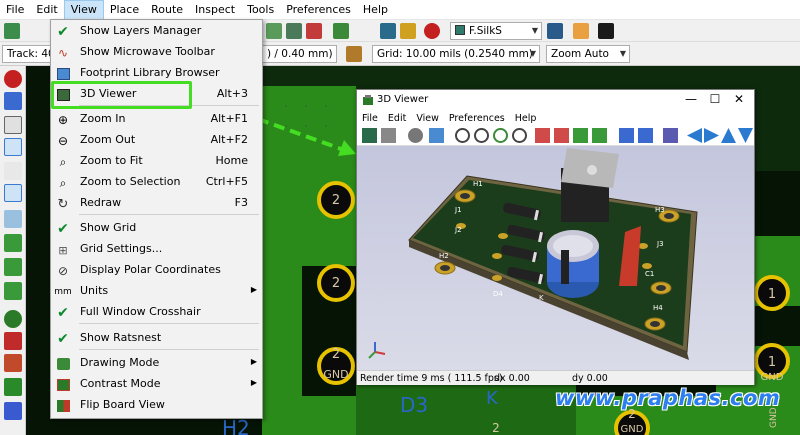  Describe the element at coordinates (622, 53) in the screenshot. I see `chevron-down-icon: ▼` at that location.